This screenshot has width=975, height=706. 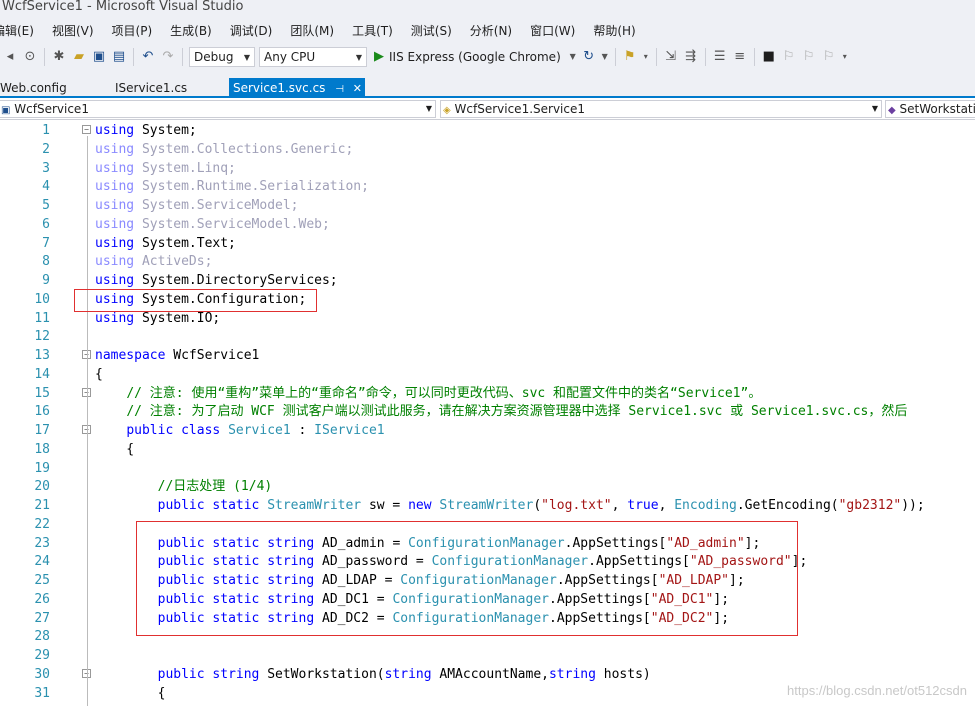 I want to click on back-icon: ◂, so click(x=10, y=57).